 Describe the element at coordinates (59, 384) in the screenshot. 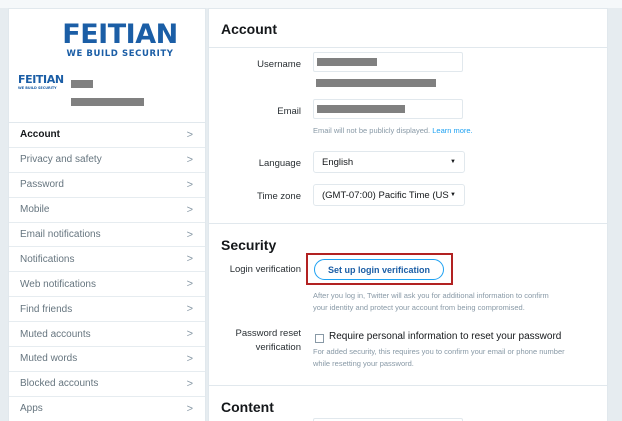

I see `sidebar-item-label: Blocked accounts` at that location.